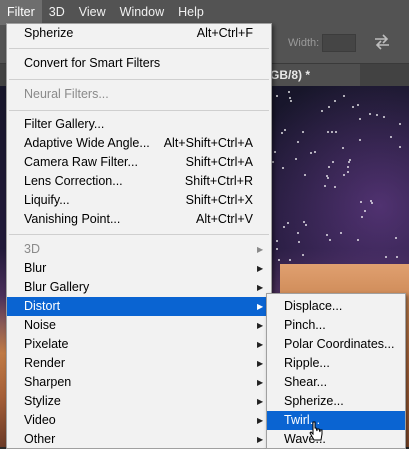 The height and width of the screenshot is (449, 409). I want to click on swap-arrows-icon, so click(382, 42).